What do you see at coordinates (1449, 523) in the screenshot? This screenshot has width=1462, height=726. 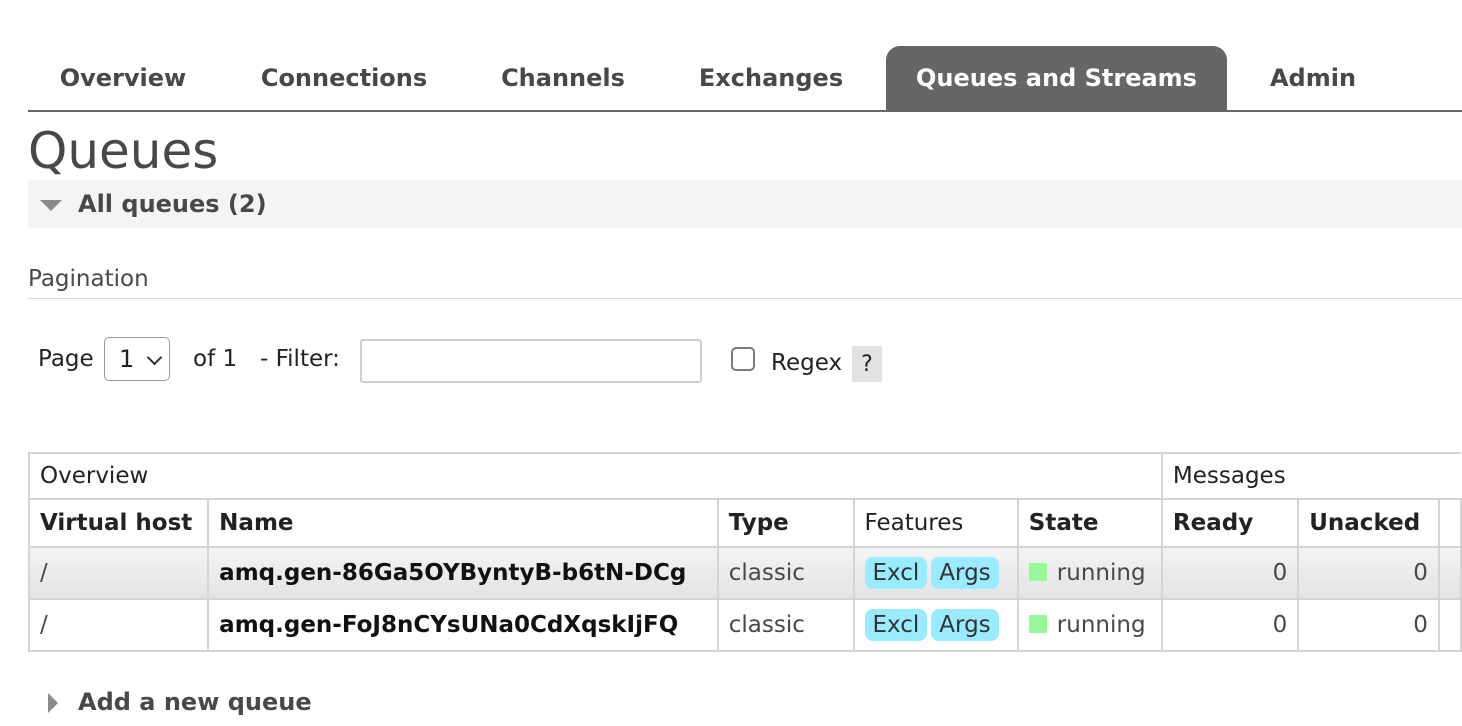 I see `col-overflow` at bounding box center [1449, 523].